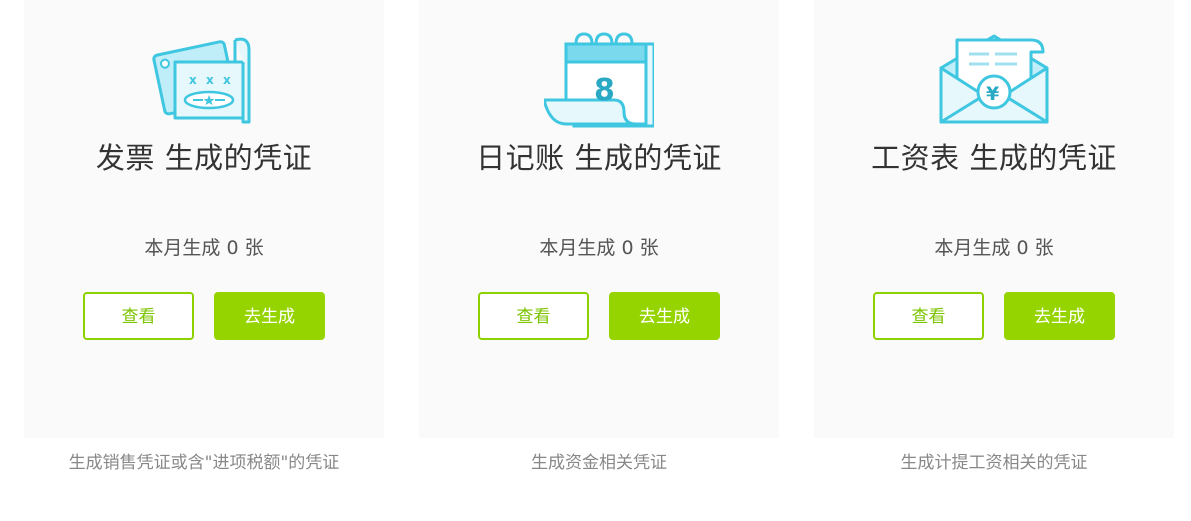  Describe the element at coordinates (201, 80) in the screenshot. I see `invoice-icon: x x x` at that location.